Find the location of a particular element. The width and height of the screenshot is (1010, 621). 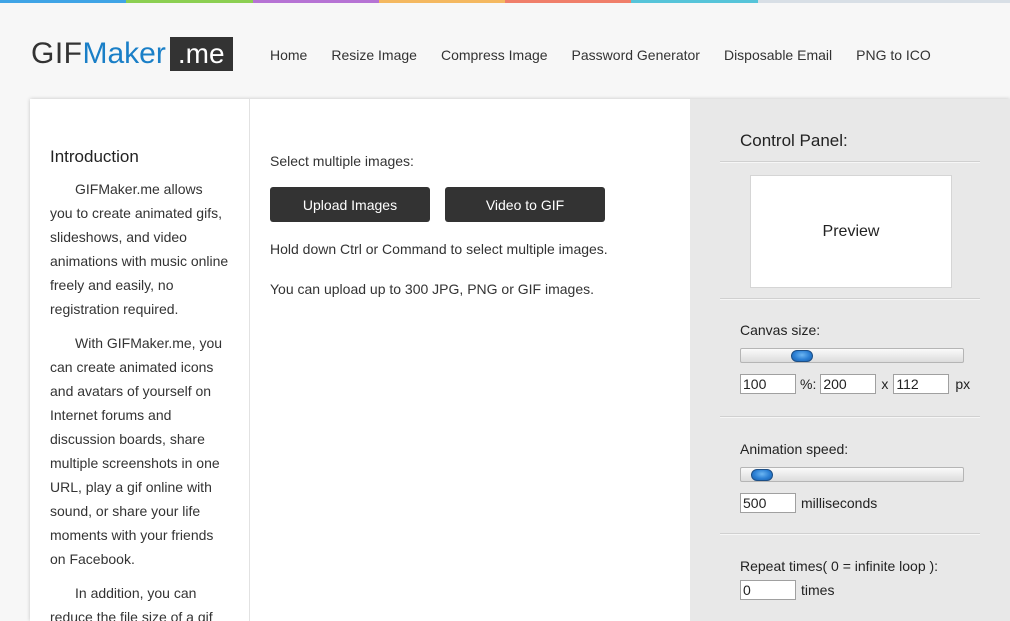

animation-speed-section: Animation speed: milliseconds is located at coordinates (850, 476).